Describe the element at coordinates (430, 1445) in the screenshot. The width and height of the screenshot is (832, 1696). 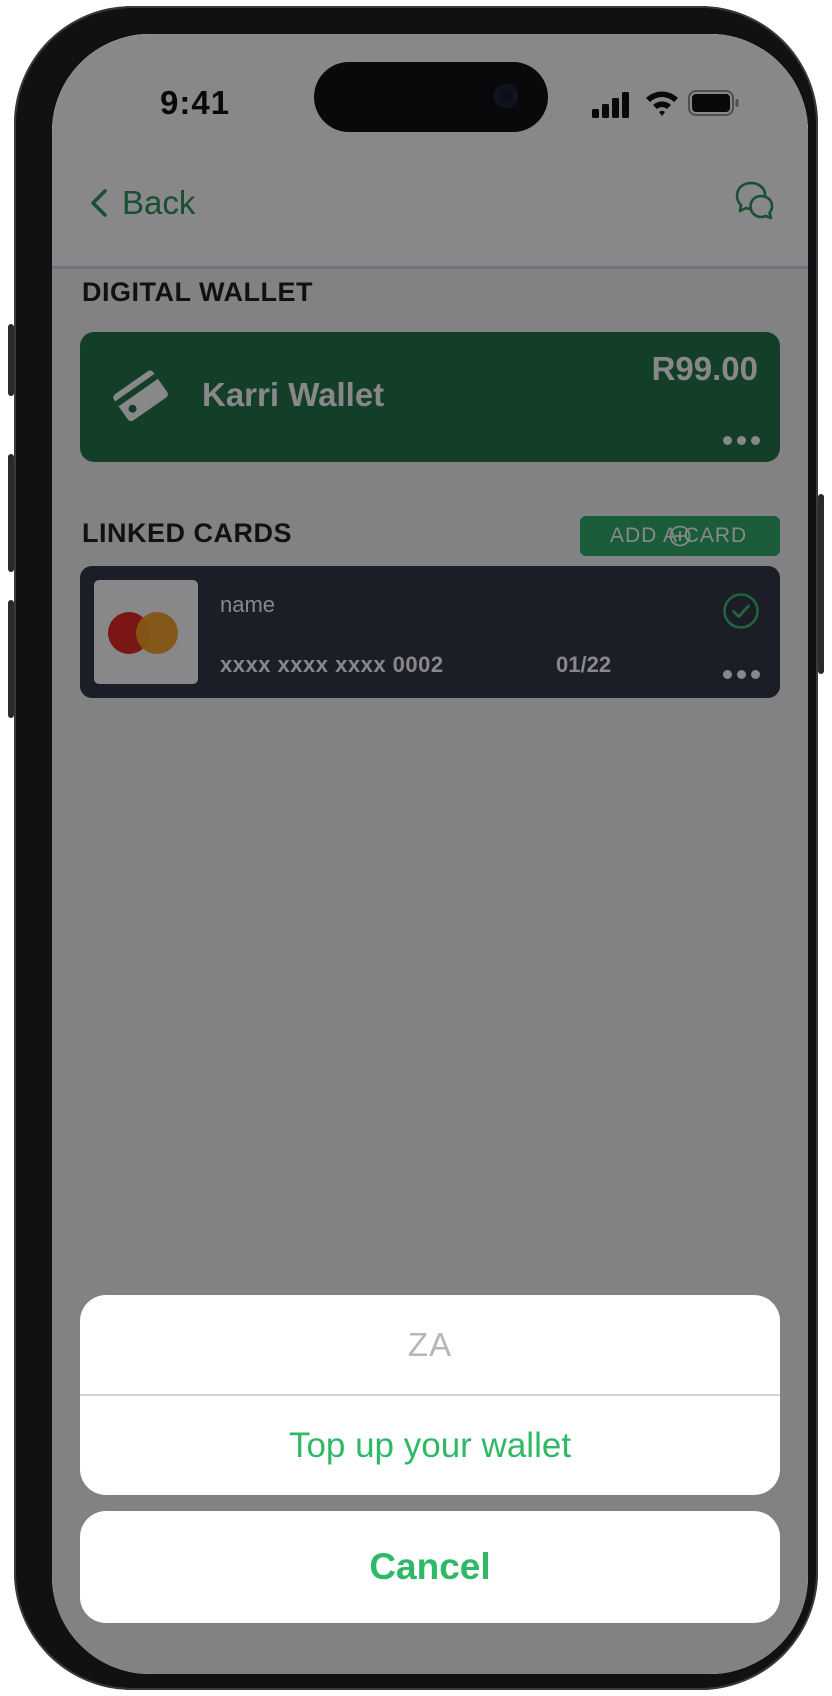
I see `top-up-wallet-button: Top up your wallet` at that location.